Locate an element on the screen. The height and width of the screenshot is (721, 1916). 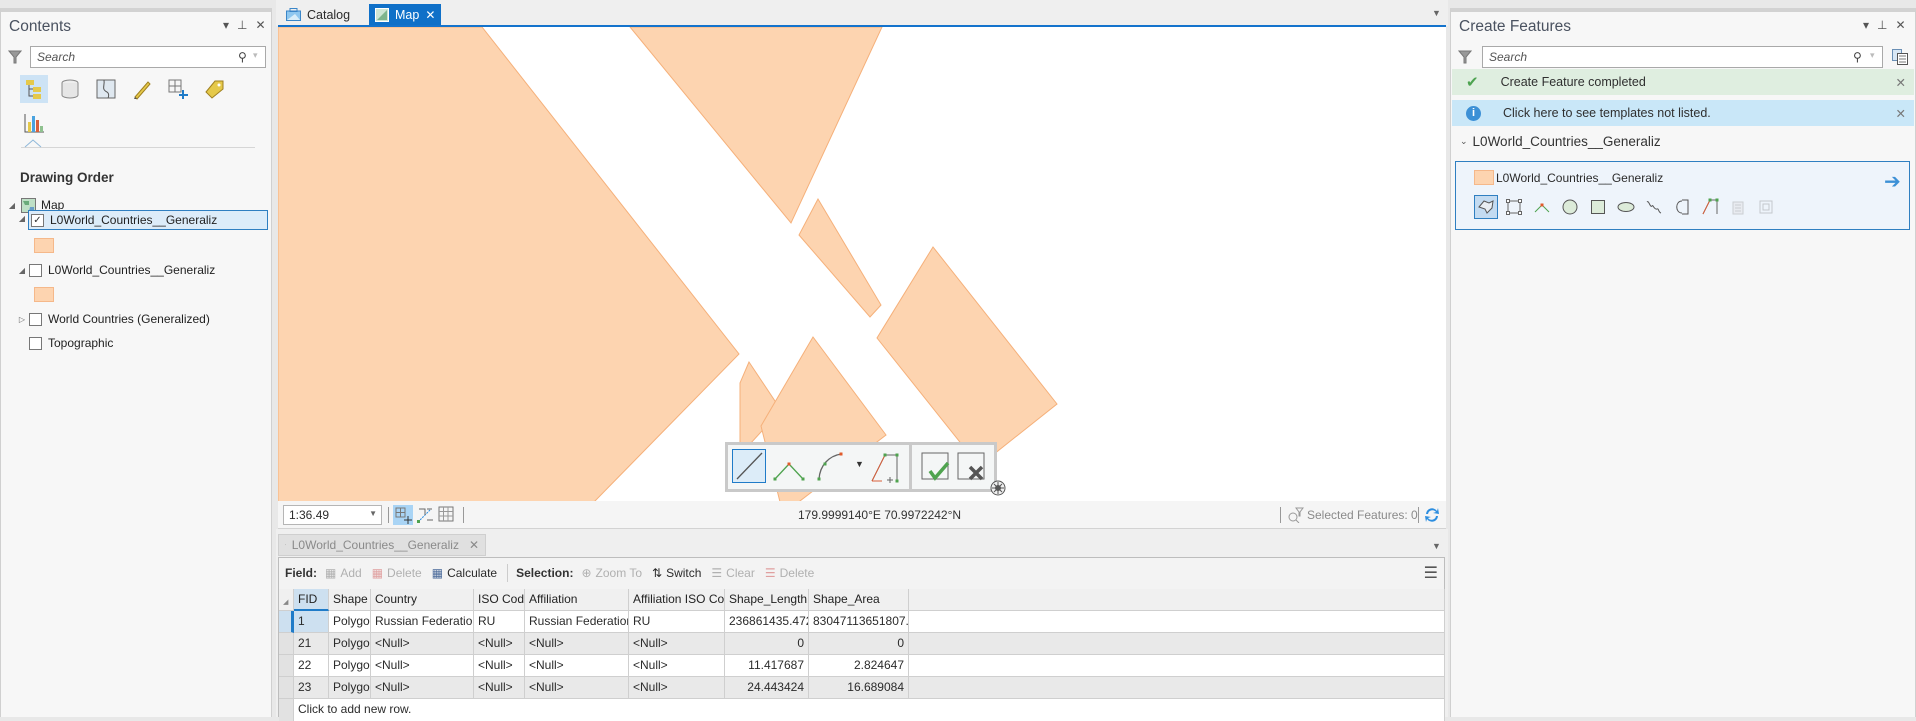
delete-field-button: ▦Delete is located at coordinates (397, 573).